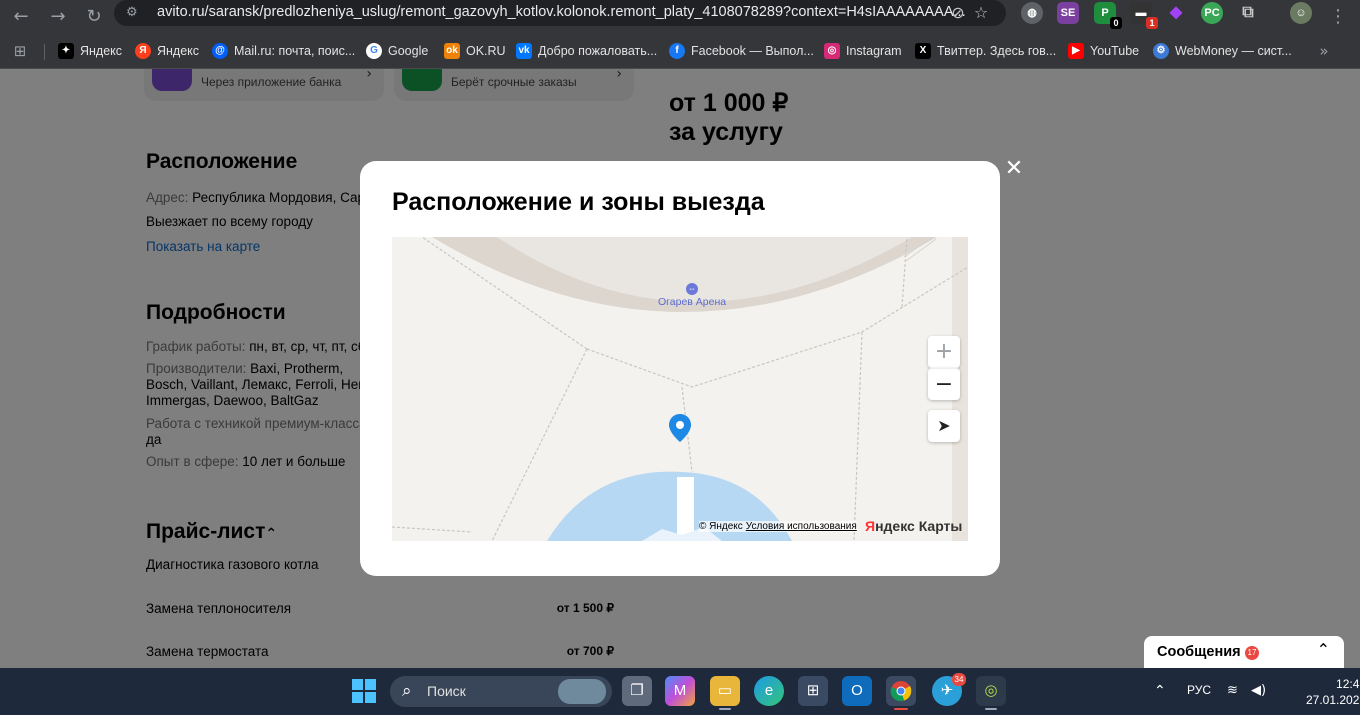  What do you see at coordinates (1199, 652) in the screenshot?
I see `messages-label: Сообщения` at bounding box center [1199, 652].